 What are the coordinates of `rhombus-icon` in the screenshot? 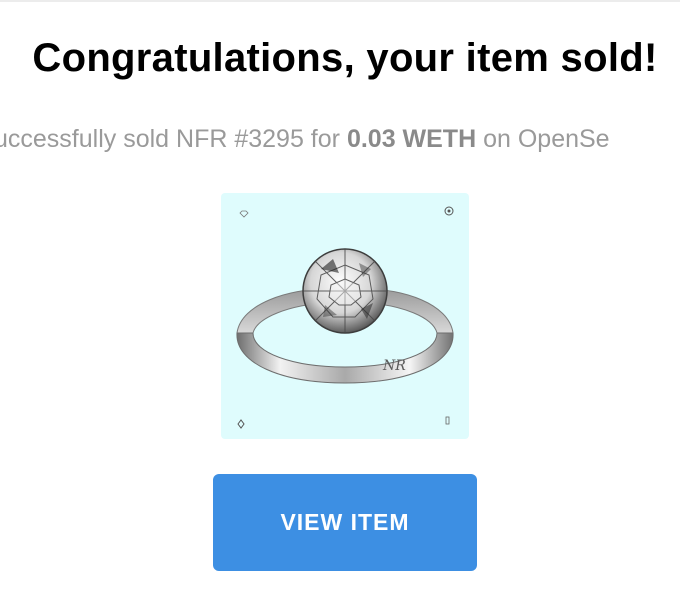 It's located at (241, 424).